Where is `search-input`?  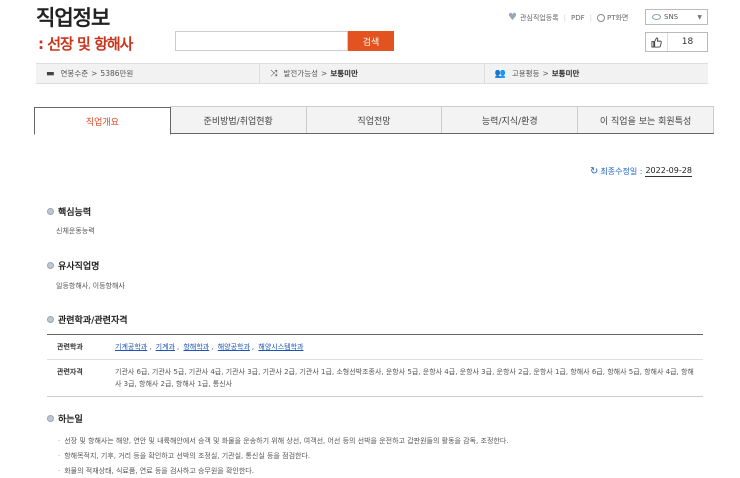
search-input is located at coordinates (261, 41).